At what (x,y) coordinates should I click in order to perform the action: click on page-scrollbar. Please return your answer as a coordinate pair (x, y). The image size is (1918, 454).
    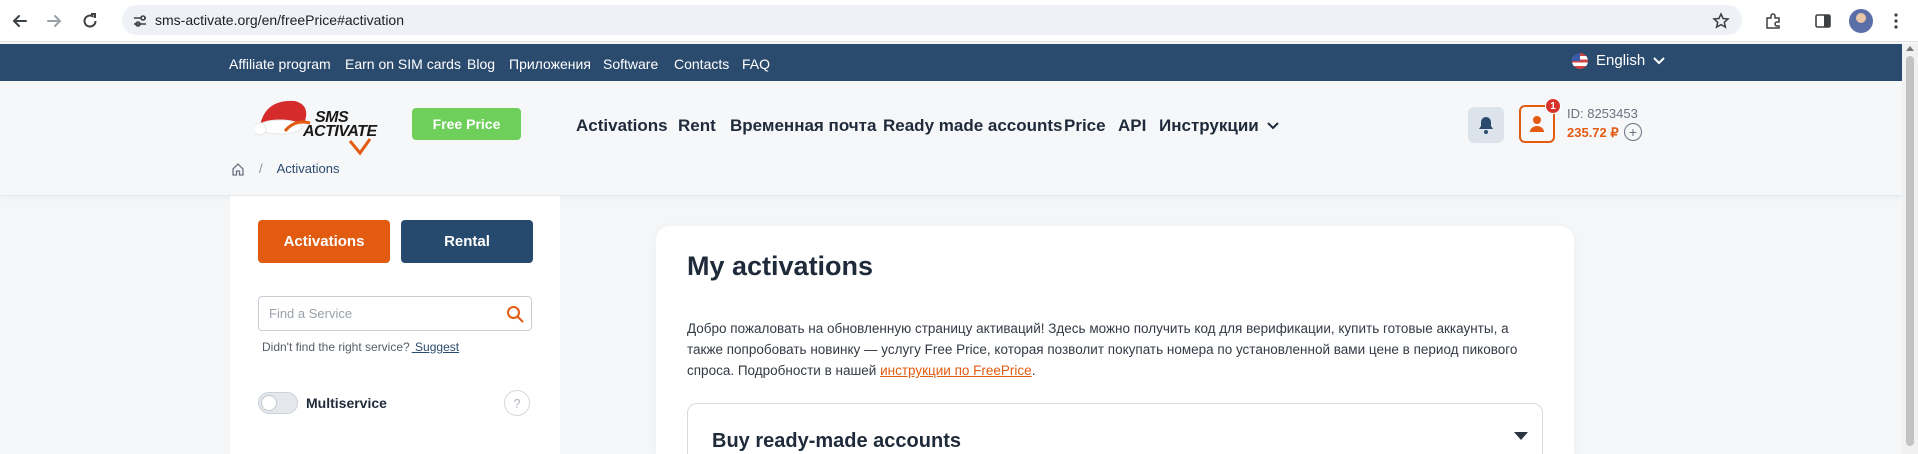
    Looking at the image, I should click on (1910, 249).